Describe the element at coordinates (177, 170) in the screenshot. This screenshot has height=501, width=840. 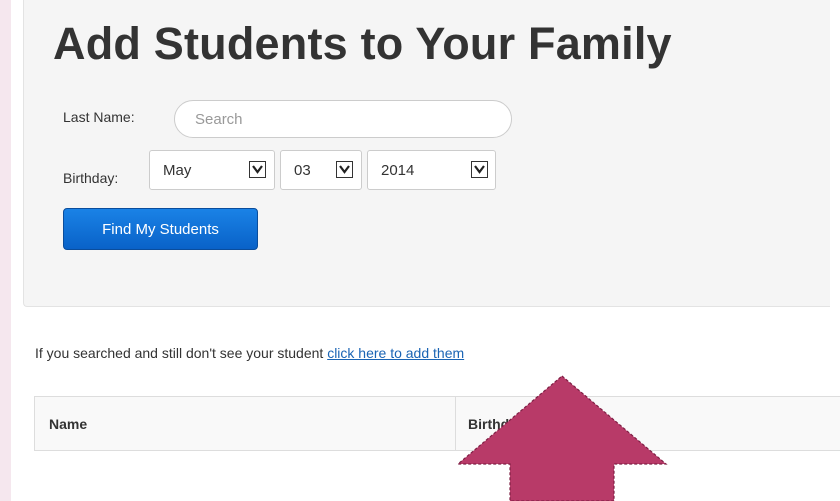
I see `month-value: May` at that location.